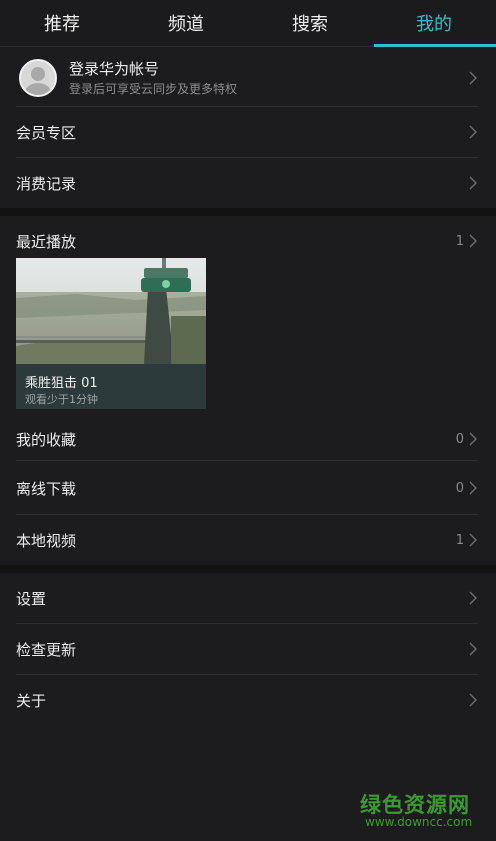  What do you see at coordinates (31, 598) in the screenshot?
I see `settings-label: 设置` at bounding box center [31, 598].